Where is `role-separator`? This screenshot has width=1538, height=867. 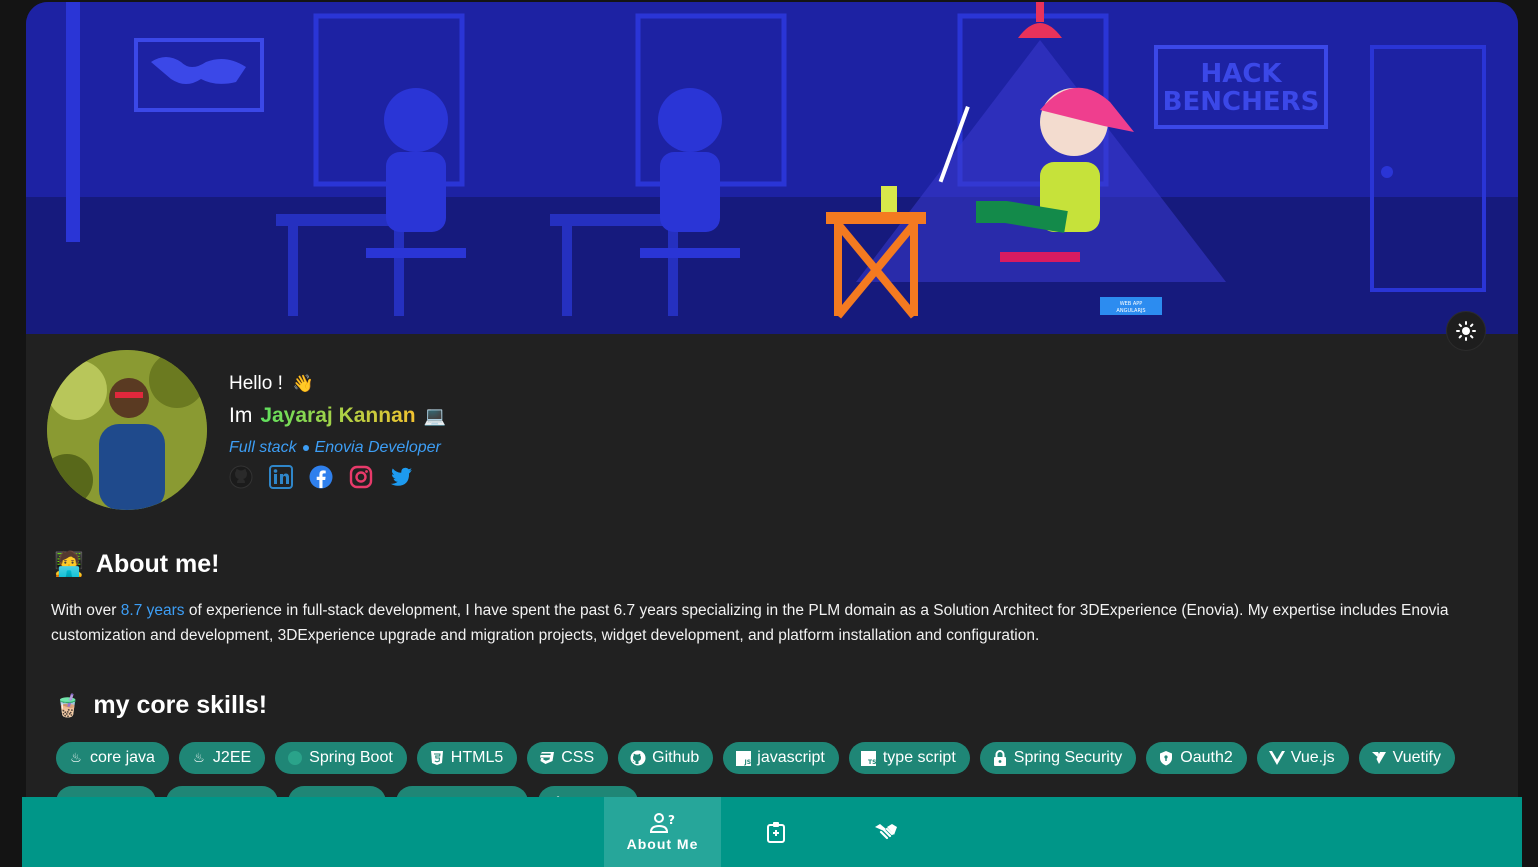 role-separator is located at coordinates (305, 448).